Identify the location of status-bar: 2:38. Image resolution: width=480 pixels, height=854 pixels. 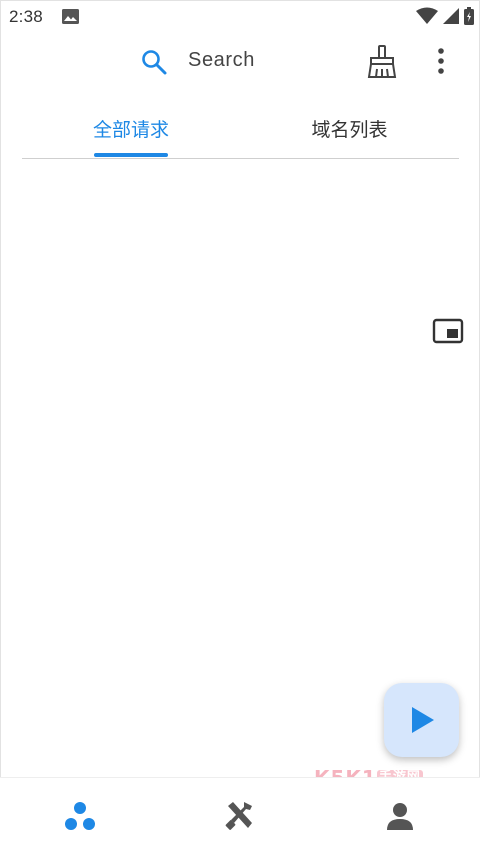
(240, 17).